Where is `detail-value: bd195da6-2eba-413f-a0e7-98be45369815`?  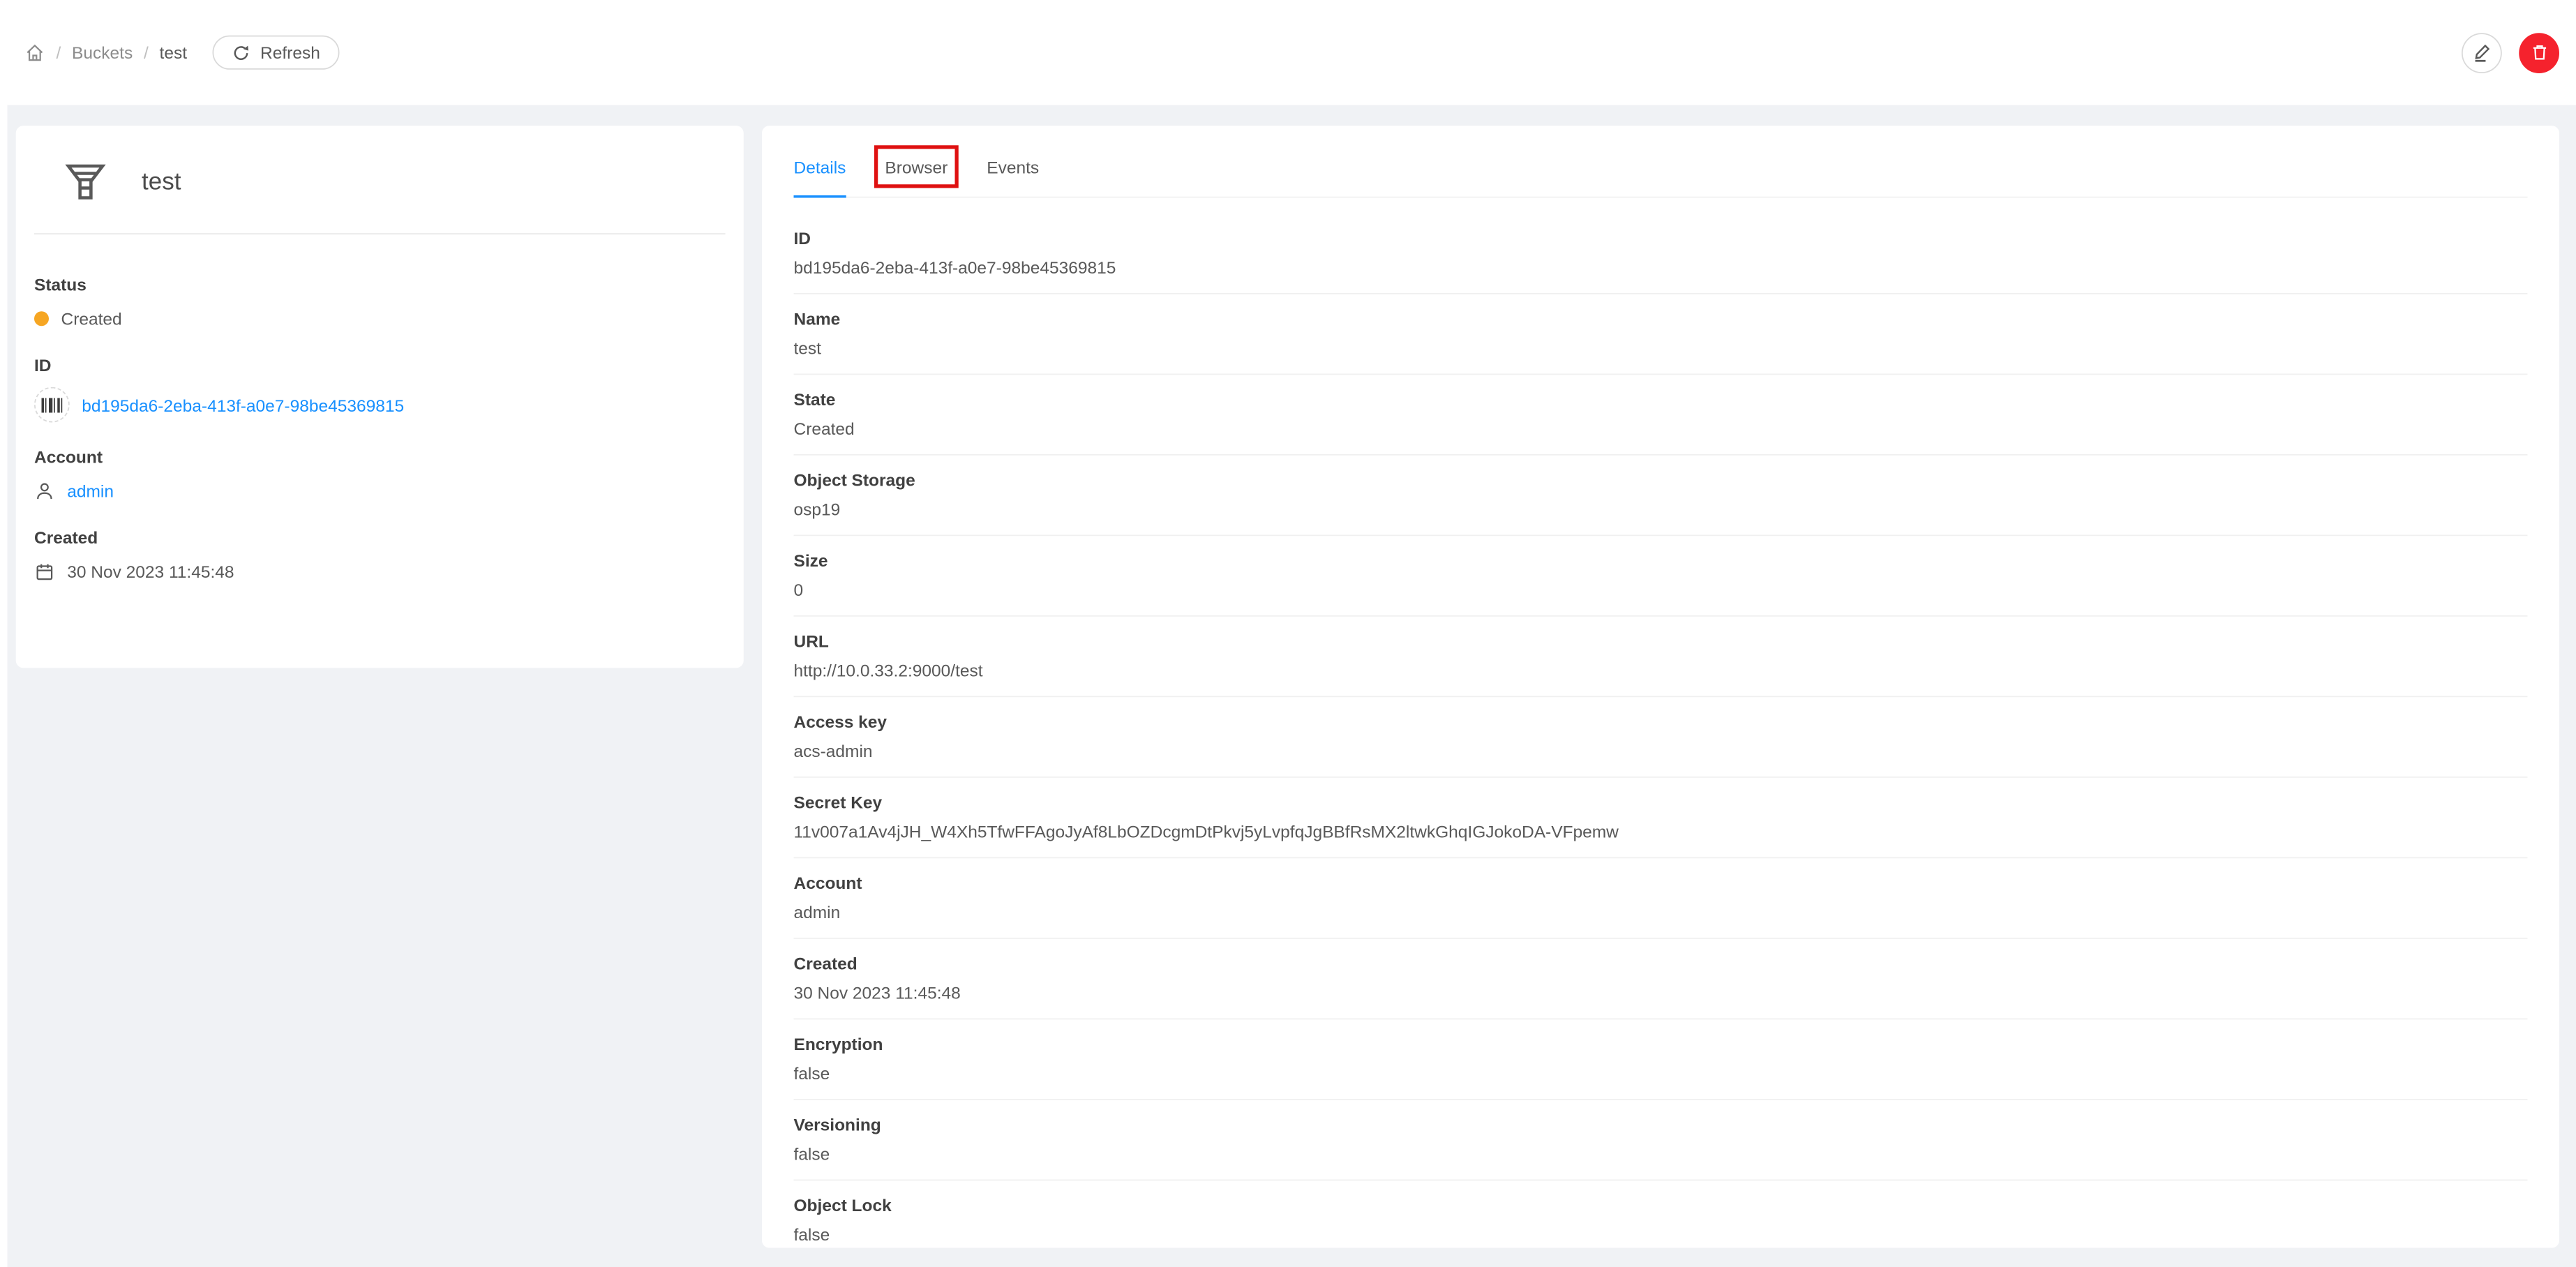
detail-value: bd195da6-2eba-413f-a0e7-98be45369815 is located at coordinates (954, 267).